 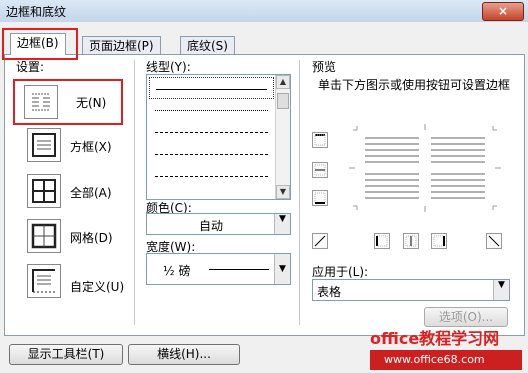 I want to click on setting-all-label: 全部(A), so click(x=91, y=193).